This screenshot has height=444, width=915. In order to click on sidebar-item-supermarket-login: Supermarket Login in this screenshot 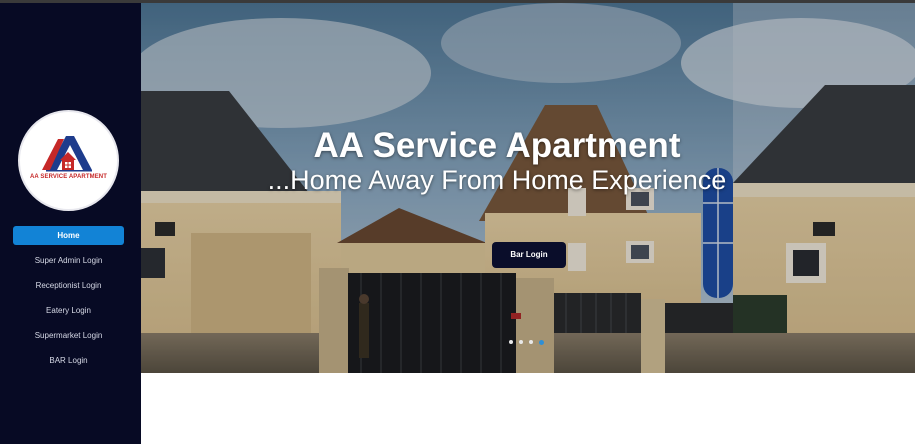, I will do `click(68, 335)`.